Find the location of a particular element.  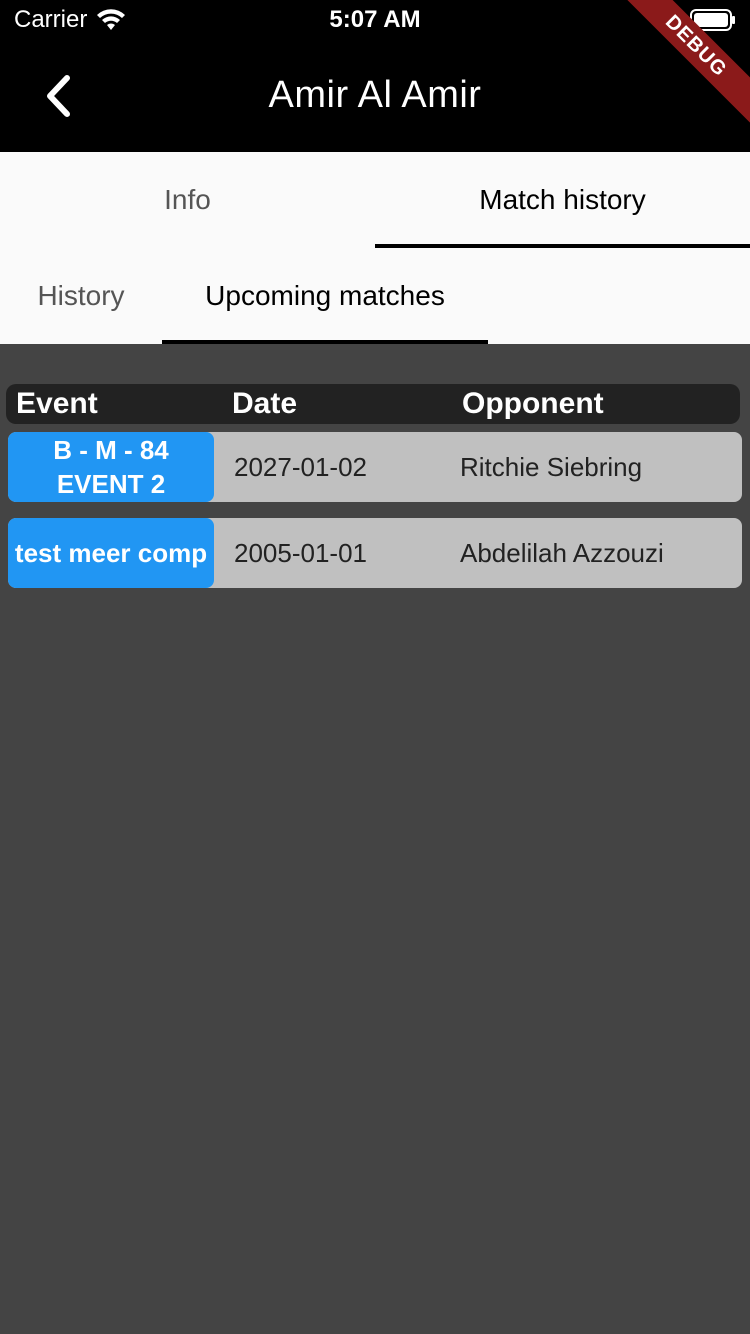

sub-tab-bar: History Upcoming matches is located at coordinates (375, 296).